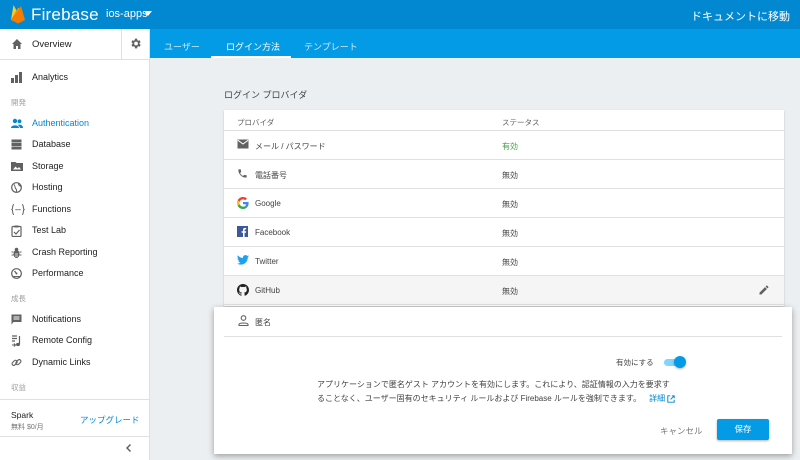  Describe the element at coordinates (16, 144) in the screenshot. I see `database-icon` at that location.